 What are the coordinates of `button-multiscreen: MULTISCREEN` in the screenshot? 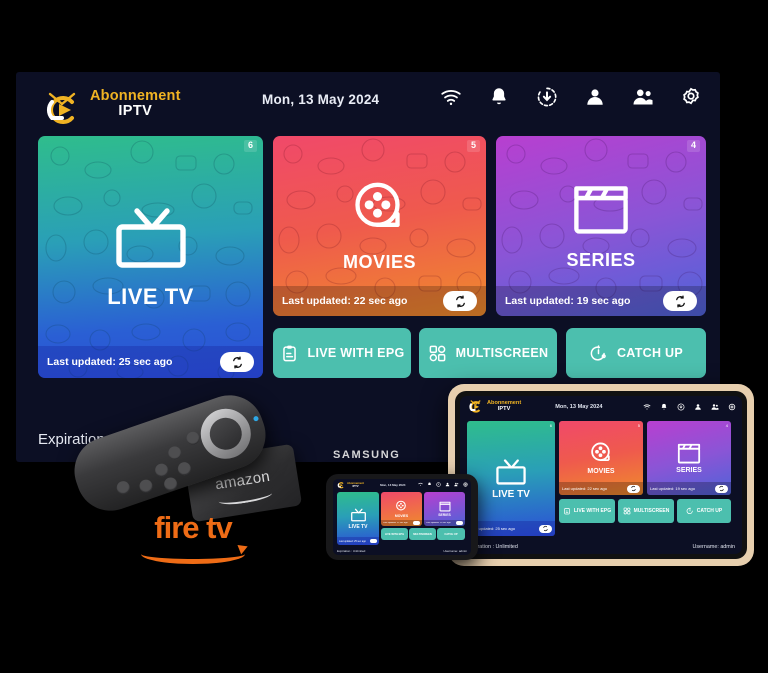 It's located at (488, 353).